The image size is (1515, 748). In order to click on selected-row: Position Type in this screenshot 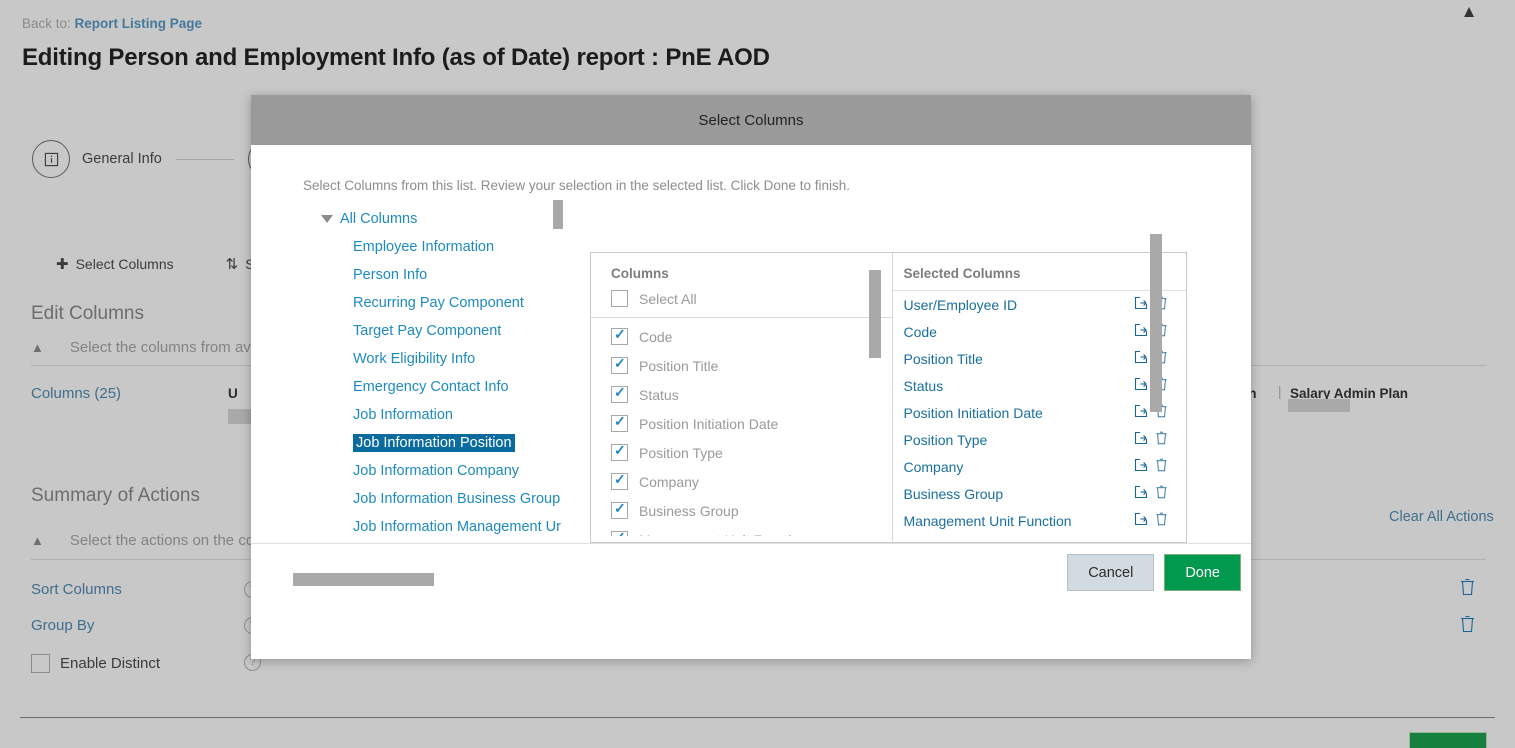, I will do `click(1040, 439)`.